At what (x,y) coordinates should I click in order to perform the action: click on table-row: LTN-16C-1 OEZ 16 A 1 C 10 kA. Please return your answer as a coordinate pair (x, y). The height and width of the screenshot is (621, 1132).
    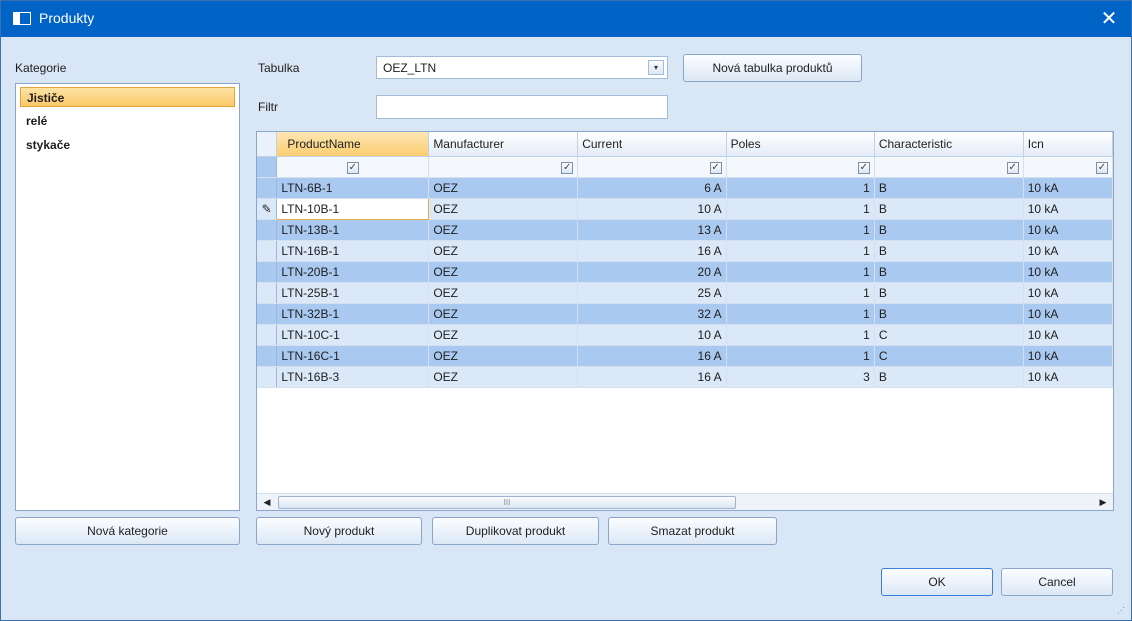
    Looking at the image, I should click on (685, 356).